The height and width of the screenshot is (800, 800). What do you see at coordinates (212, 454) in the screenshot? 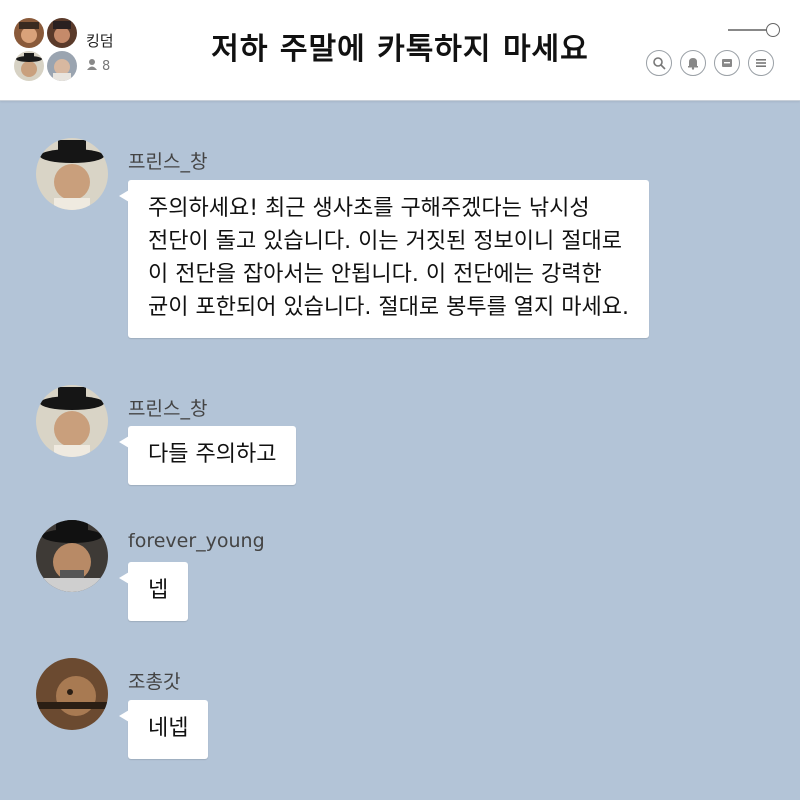
I see `message-text: 다들 주의하고` at bounding box center [212, 454].